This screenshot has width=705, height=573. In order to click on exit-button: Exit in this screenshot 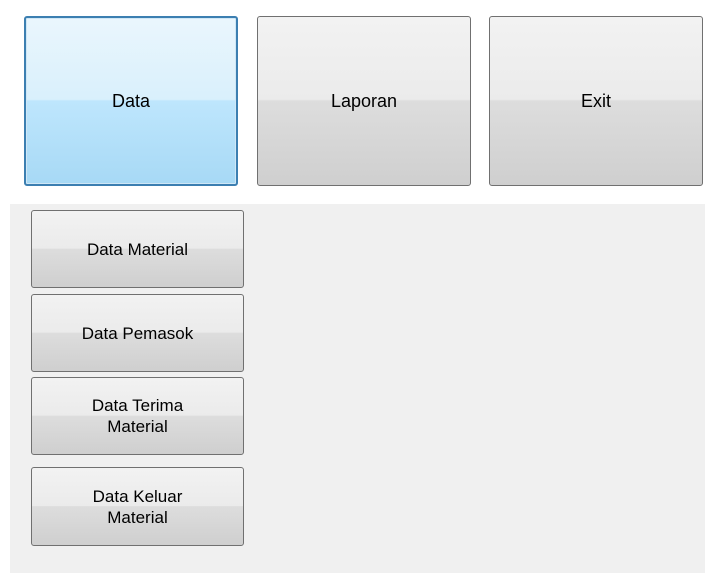, I will do `click(596, 101)`.